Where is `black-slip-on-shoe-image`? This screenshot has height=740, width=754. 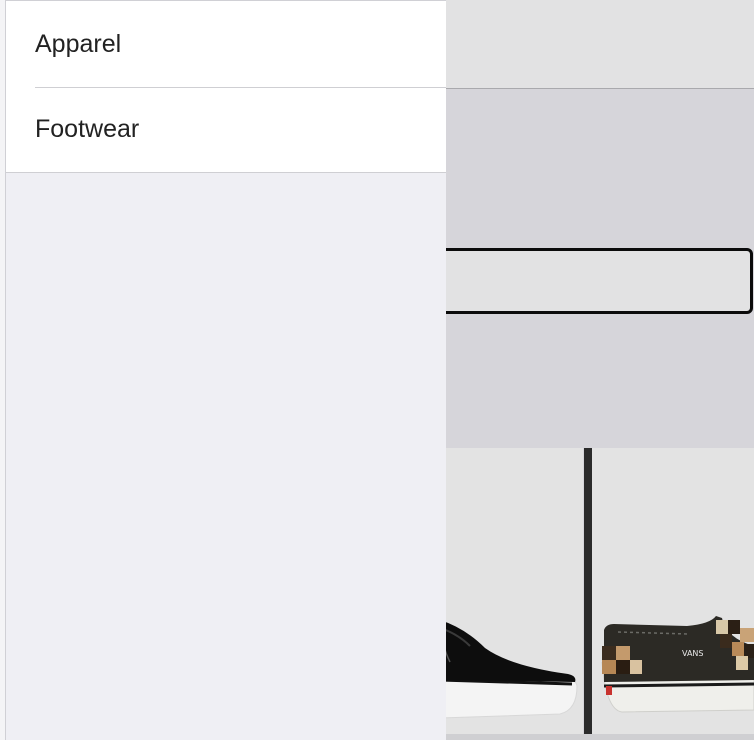 black-slip-on-shoe-image is located at coordinates (509, 669).